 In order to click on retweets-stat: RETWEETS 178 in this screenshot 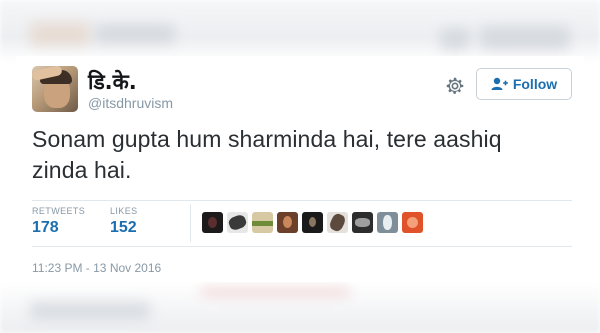, I will do `click(58, 221)`.